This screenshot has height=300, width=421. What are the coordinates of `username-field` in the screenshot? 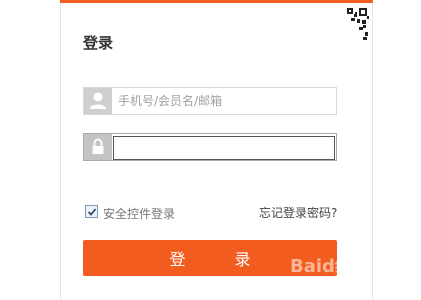 It's located at (210, 101).